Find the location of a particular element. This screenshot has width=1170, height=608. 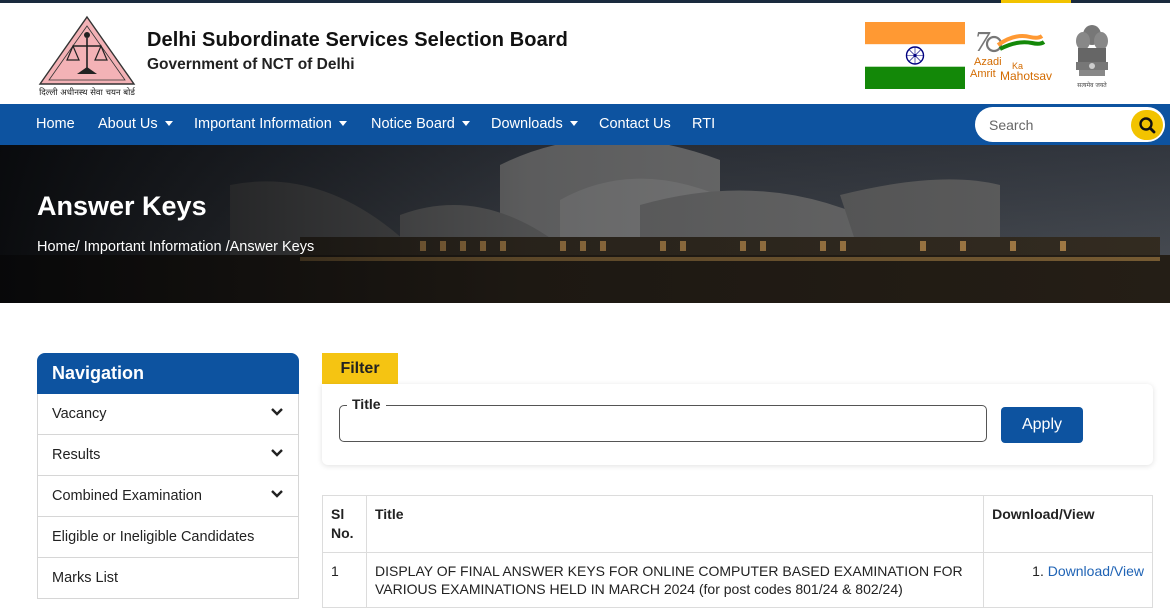

page-title: Answer Keys is located at coordinates (122, 206).